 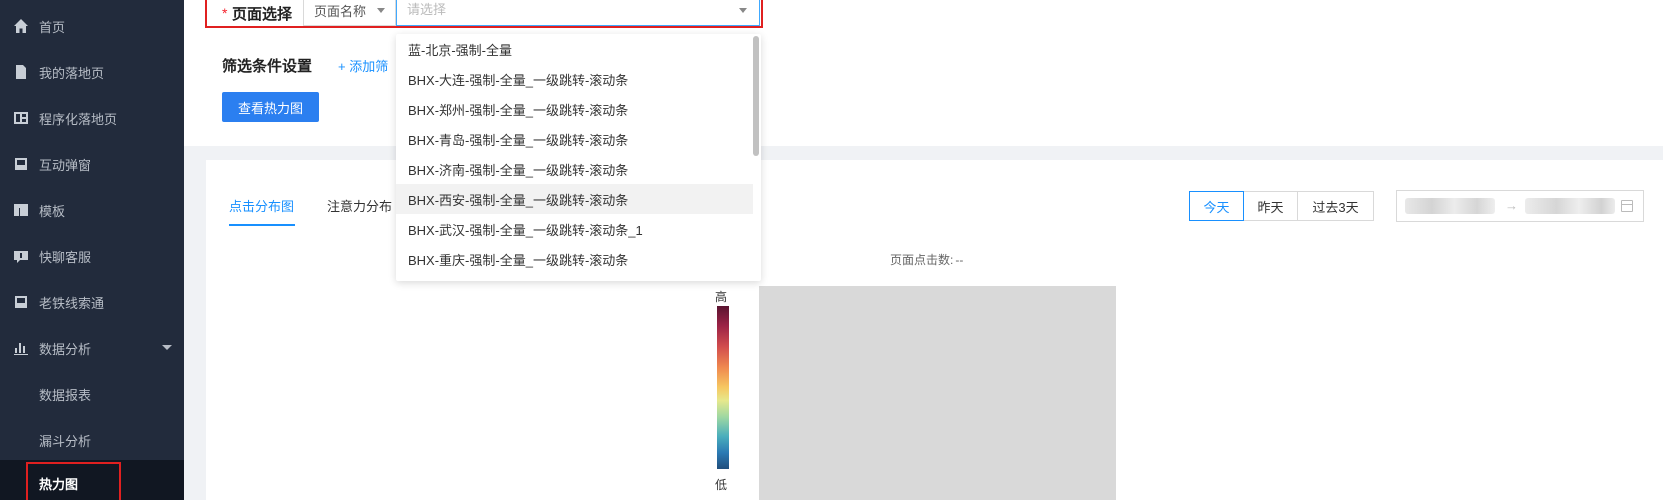 What do you see at coordinates (1450, 206) in the screenshot?
I see `start-date-blurred` at bounding box center [1450, 206].